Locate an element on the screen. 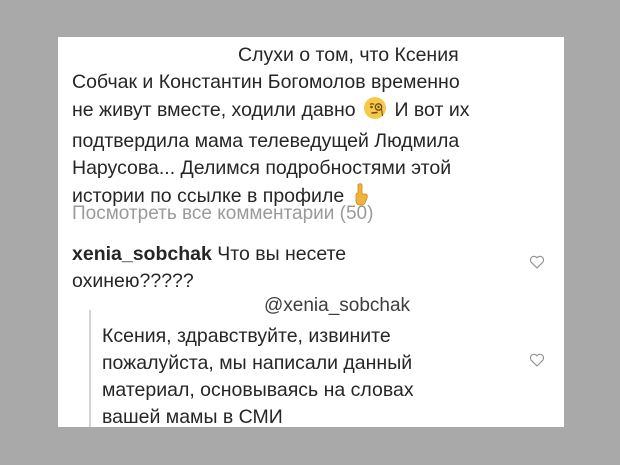  caption-line: Собчак и Константин Богомолов временно is located at coordinates (266, 82).